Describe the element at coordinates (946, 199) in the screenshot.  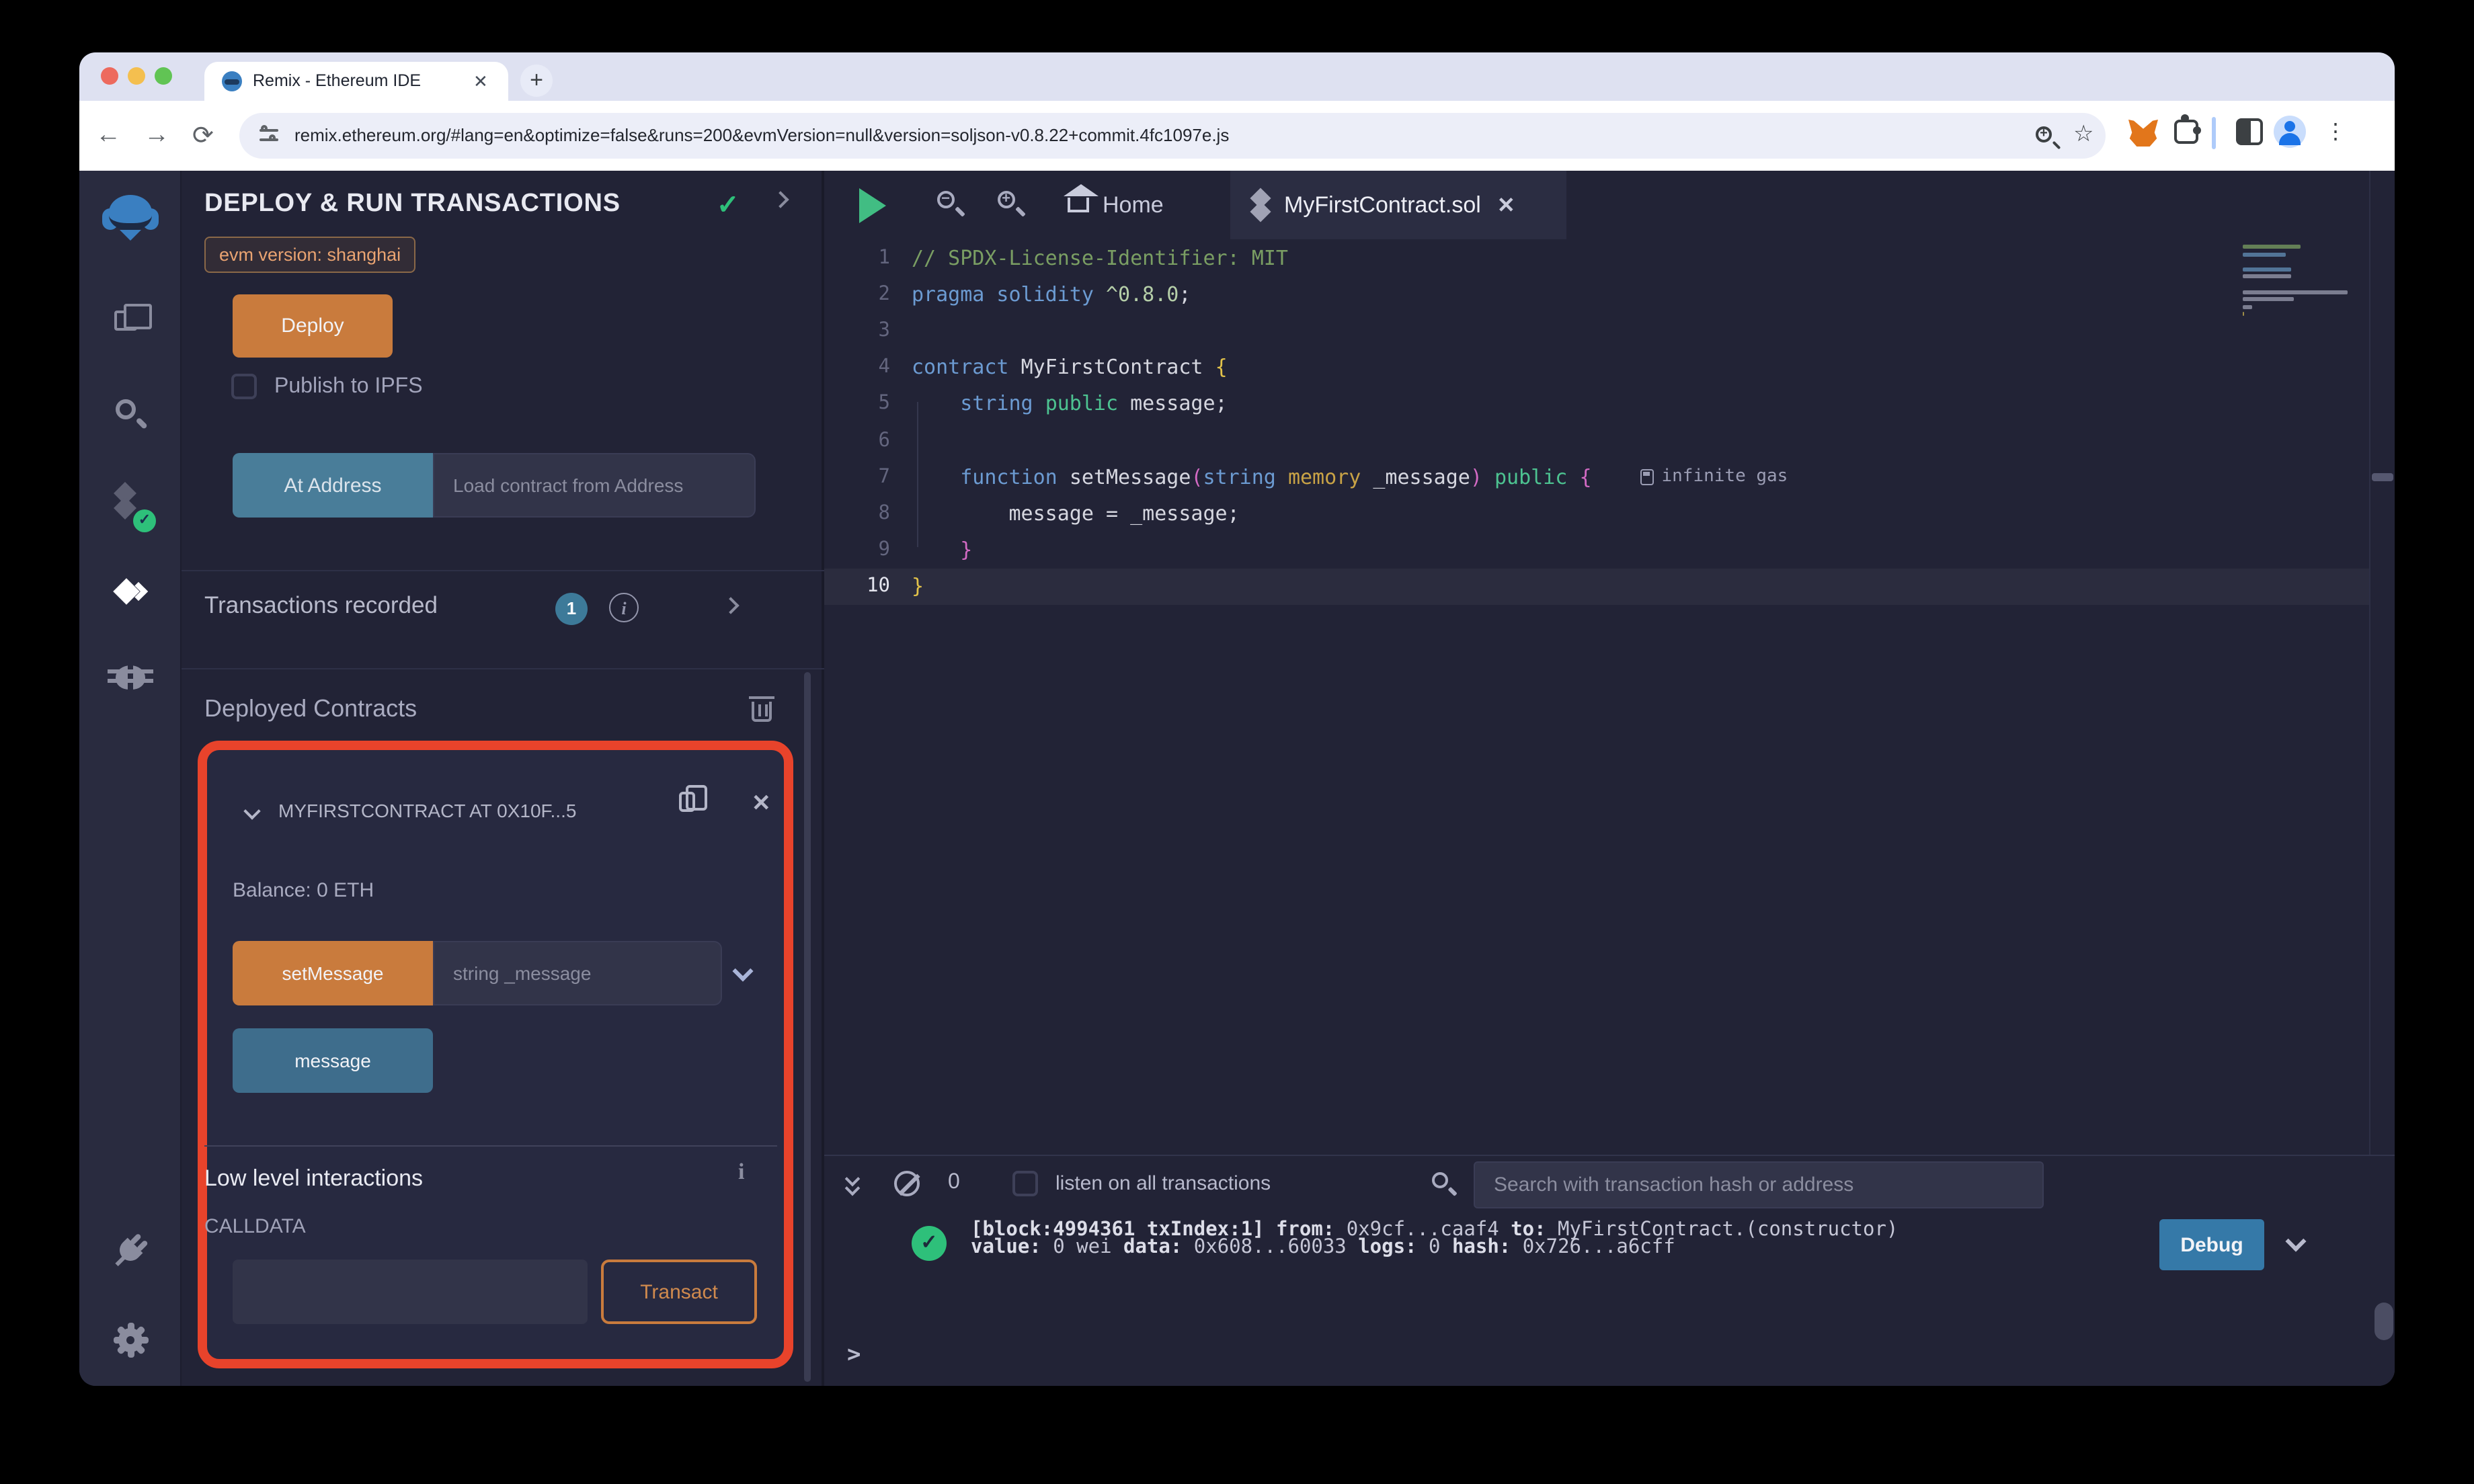
I see `editor-zoom-out-icon: −` at that location.